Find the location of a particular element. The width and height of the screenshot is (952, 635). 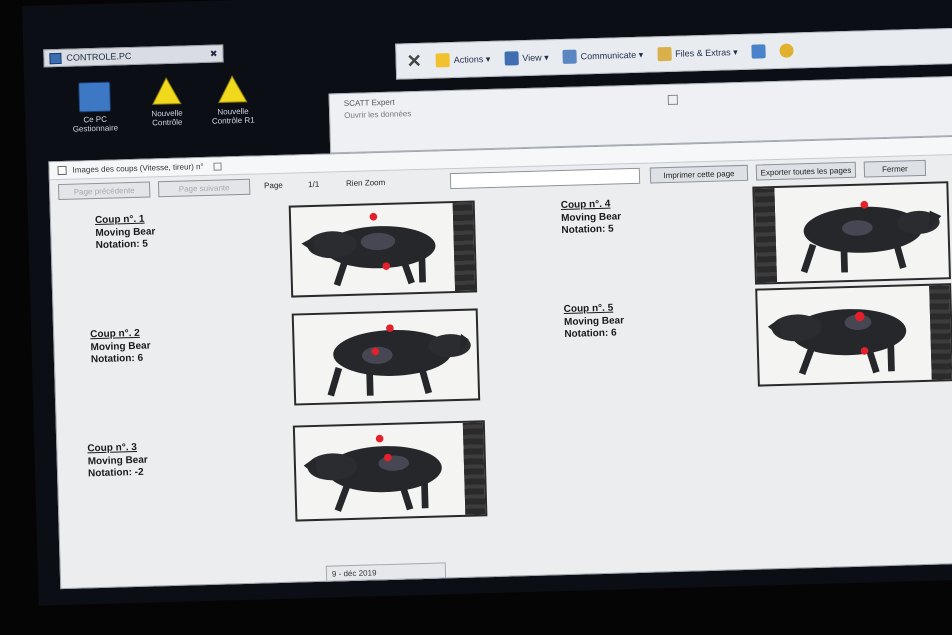

next-page-button: Page suivante is located at coordinates (204, 188).